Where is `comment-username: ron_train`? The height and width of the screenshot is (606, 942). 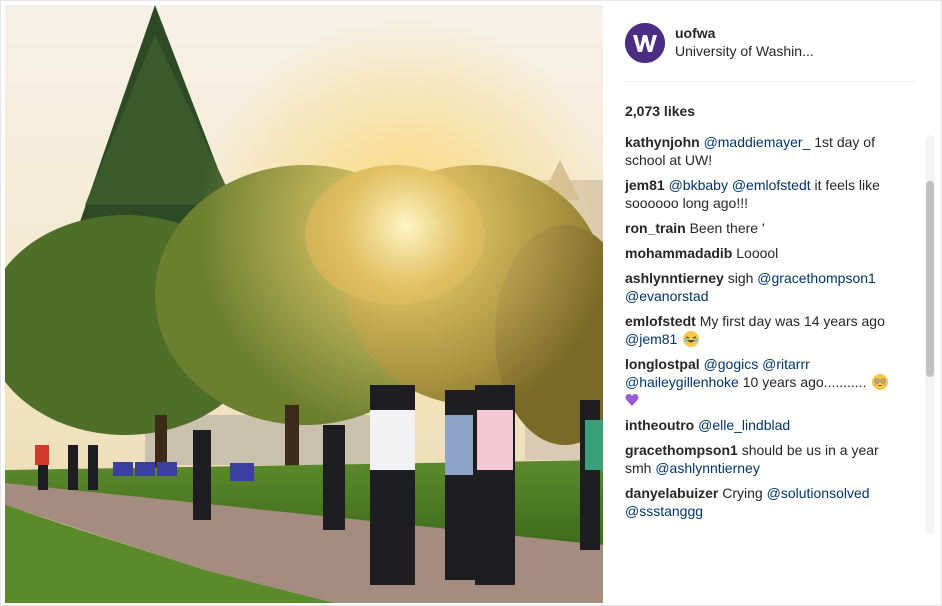
comment-username: ron_train is located at coordinates (655, 228).